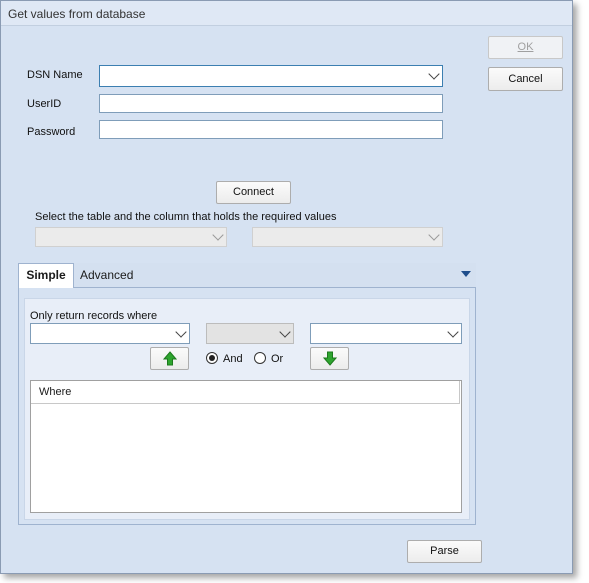 Image resolution: width=589 pixels, height=583 pixels. I want to click on arrow-down-icon, so click(329, 358).